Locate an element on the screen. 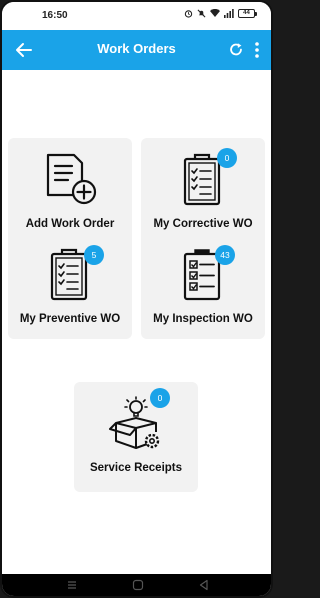 The image size is (320, 598). card-label: Add Work Order is located at coordinates (70, 224).